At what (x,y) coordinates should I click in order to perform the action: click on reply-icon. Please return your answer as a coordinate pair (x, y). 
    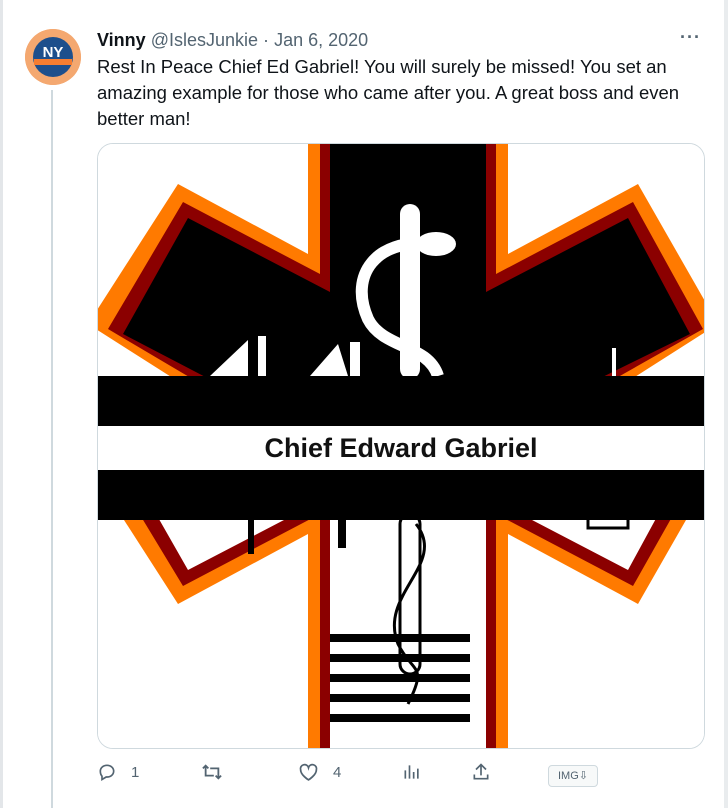
    Looking at the image, I should click on (107, 772).